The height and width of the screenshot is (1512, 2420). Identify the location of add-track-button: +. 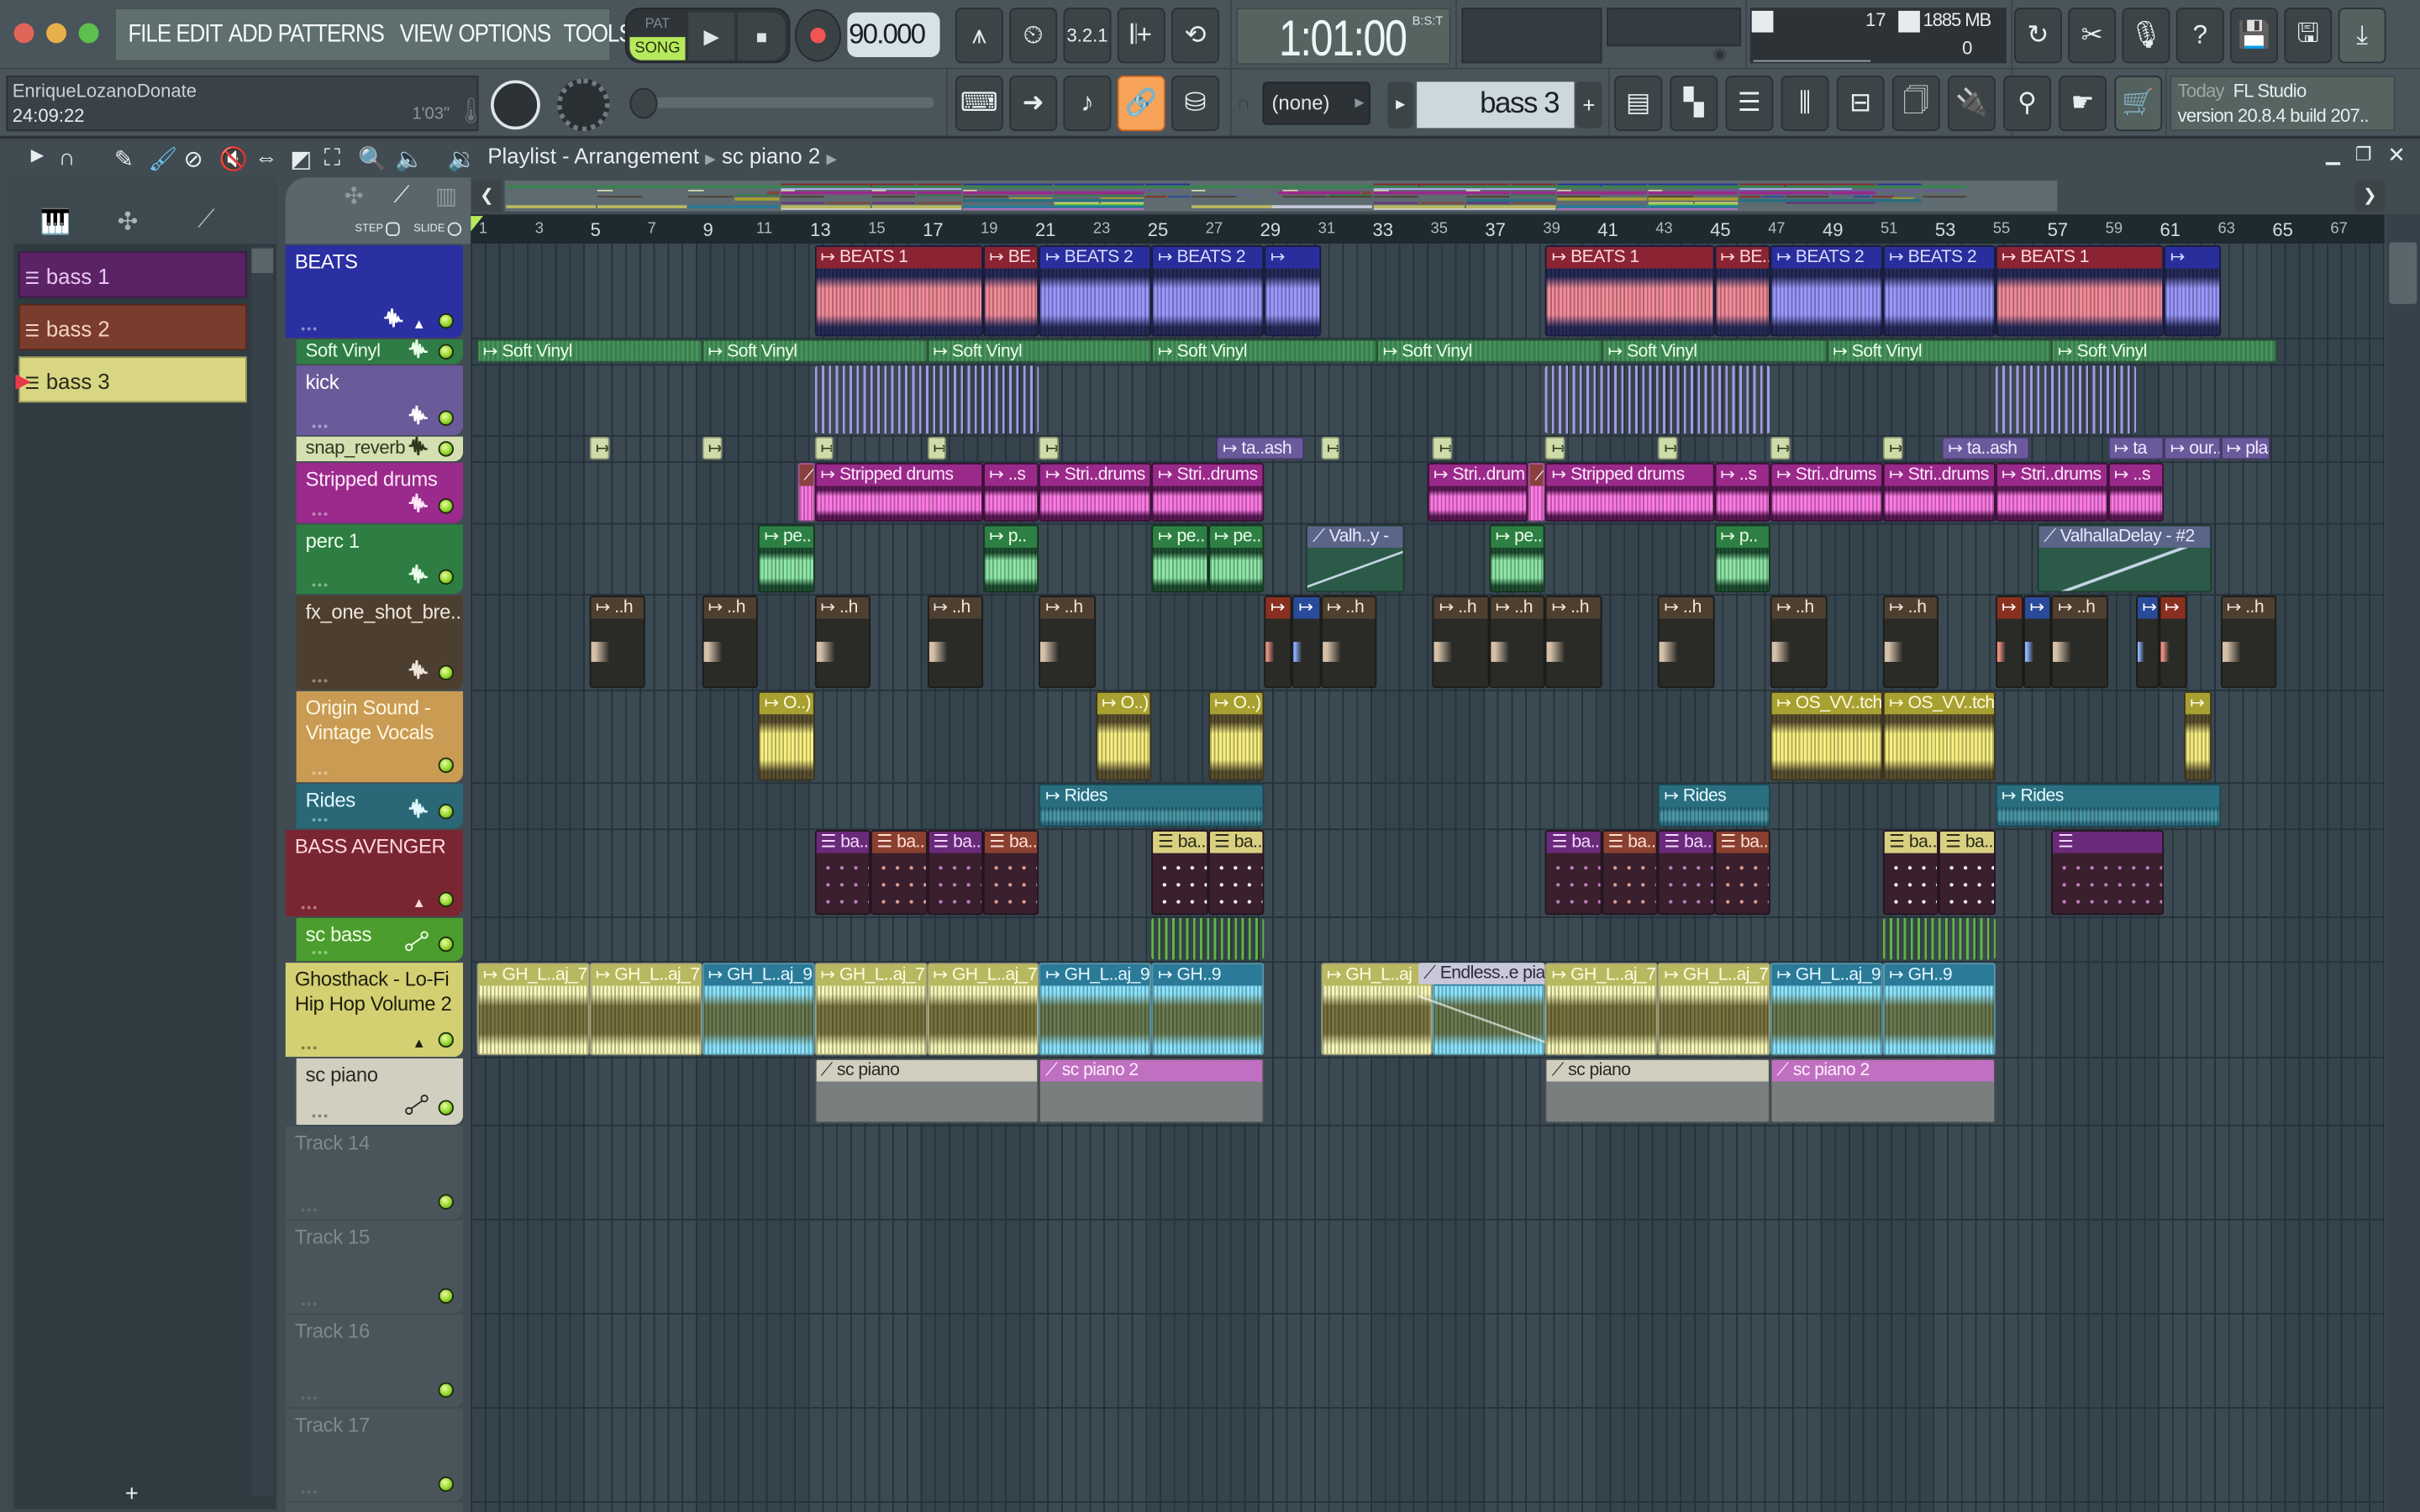
(132, 1494).